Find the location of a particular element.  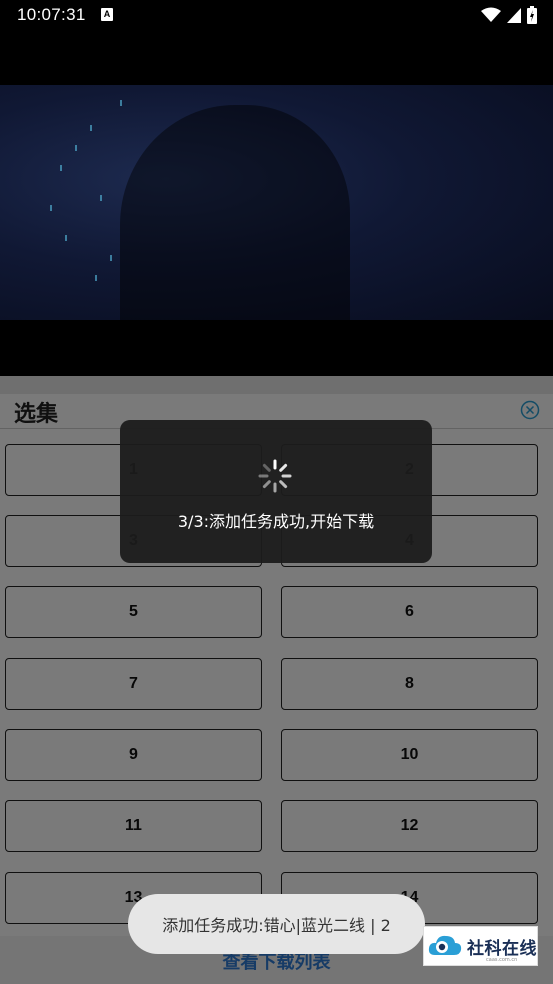

video-figure is located at coordinates (235, 212).